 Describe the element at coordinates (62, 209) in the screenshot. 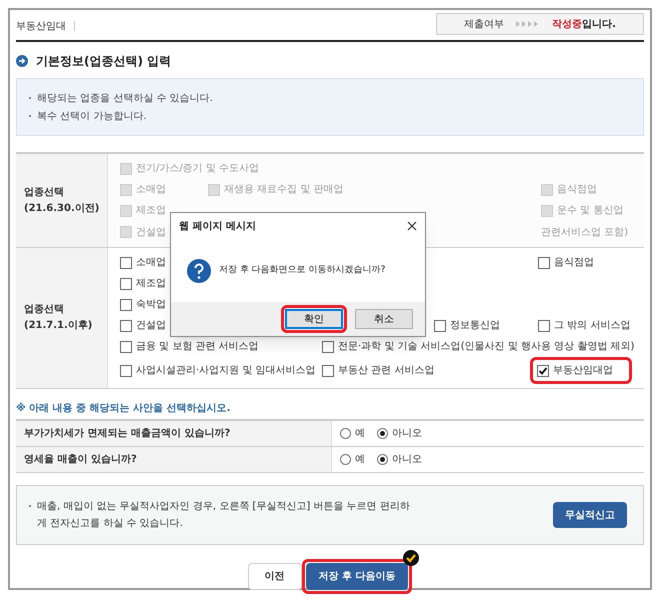

I see `group-date: (21.6.30.이전)` at that location.